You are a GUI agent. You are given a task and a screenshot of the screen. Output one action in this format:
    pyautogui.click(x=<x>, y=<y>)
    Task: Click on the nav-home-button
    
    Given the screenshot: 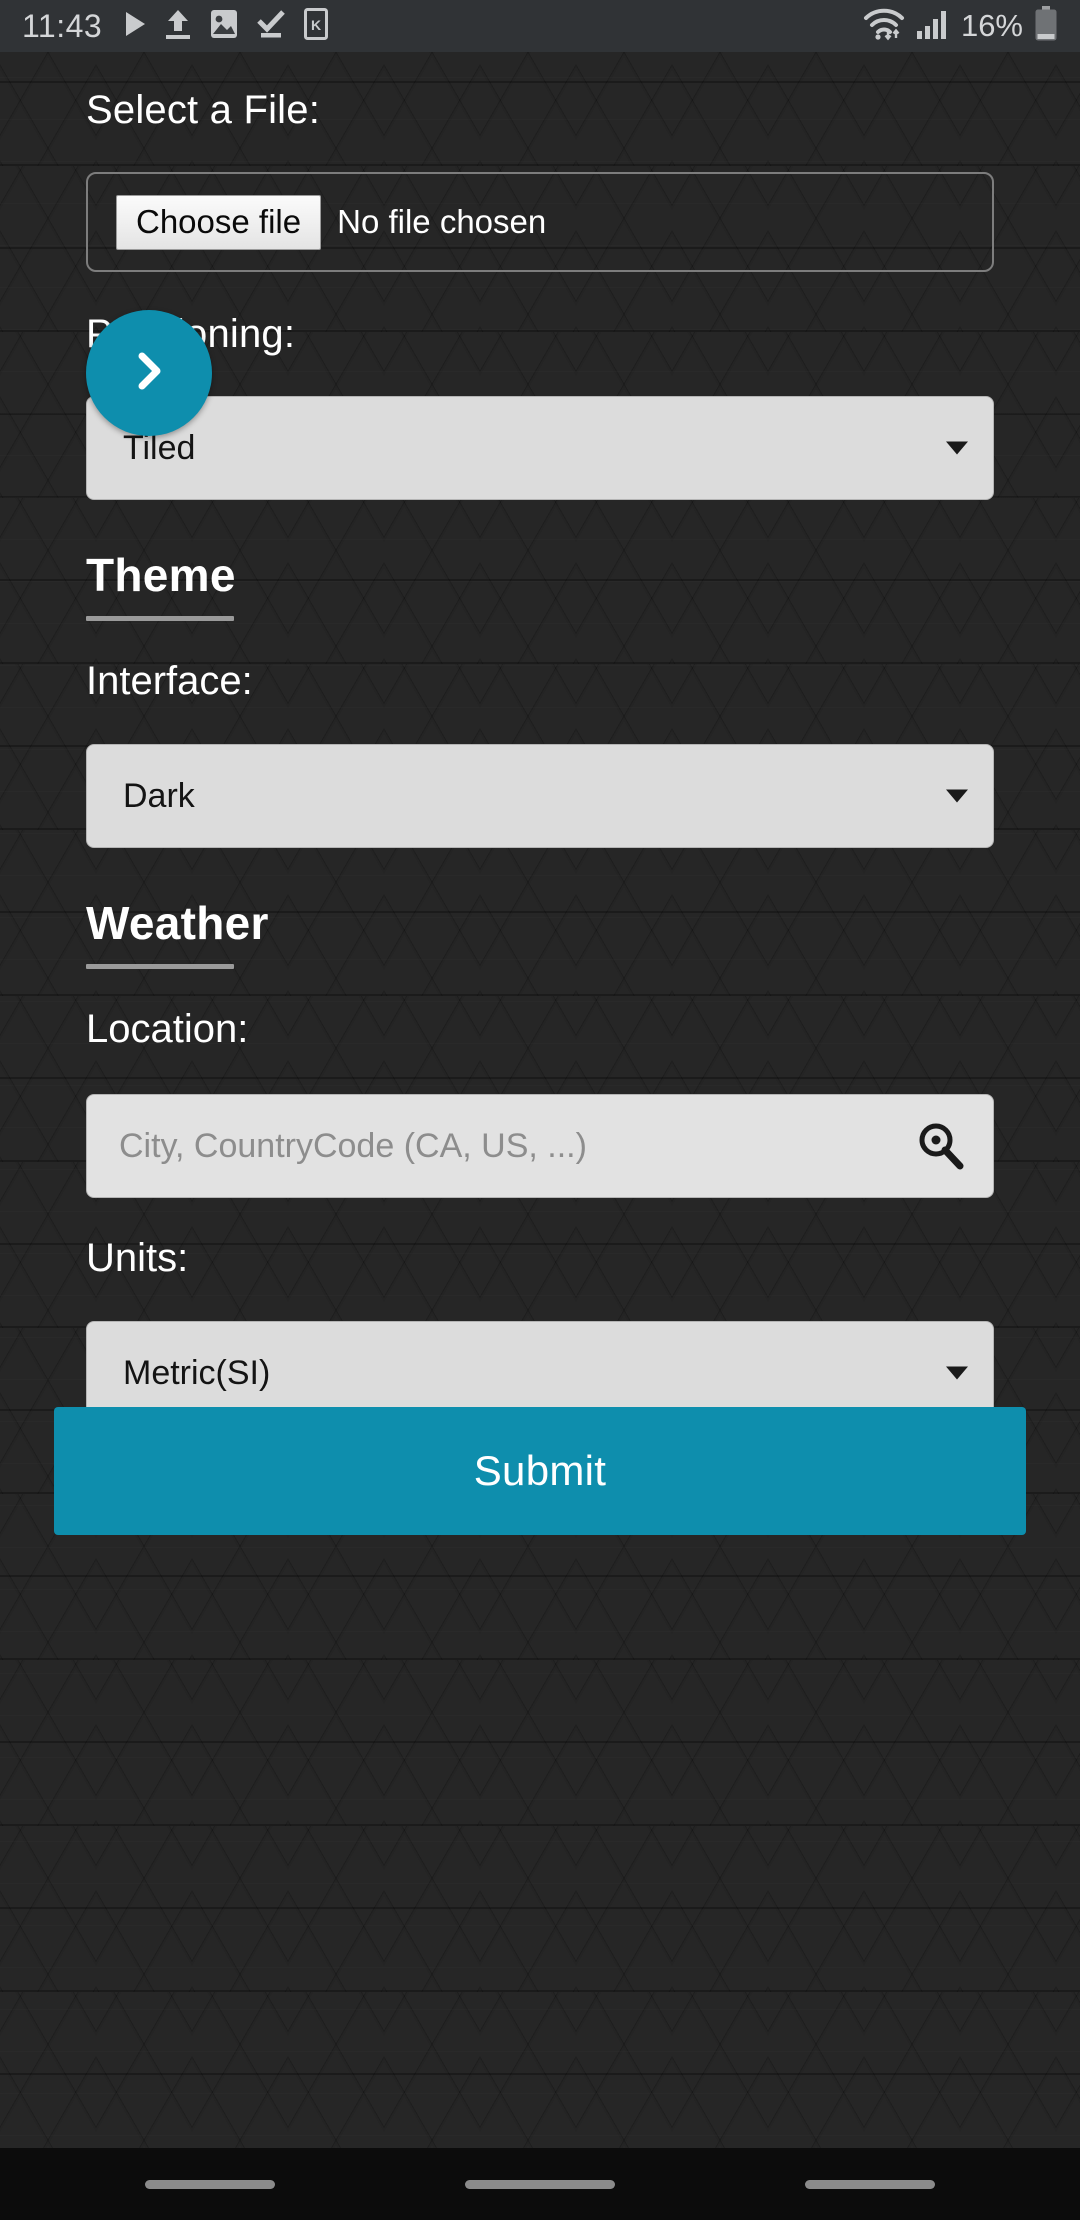 What is the action you would take?
    pyautogui.click(x=540, y=2184)
    